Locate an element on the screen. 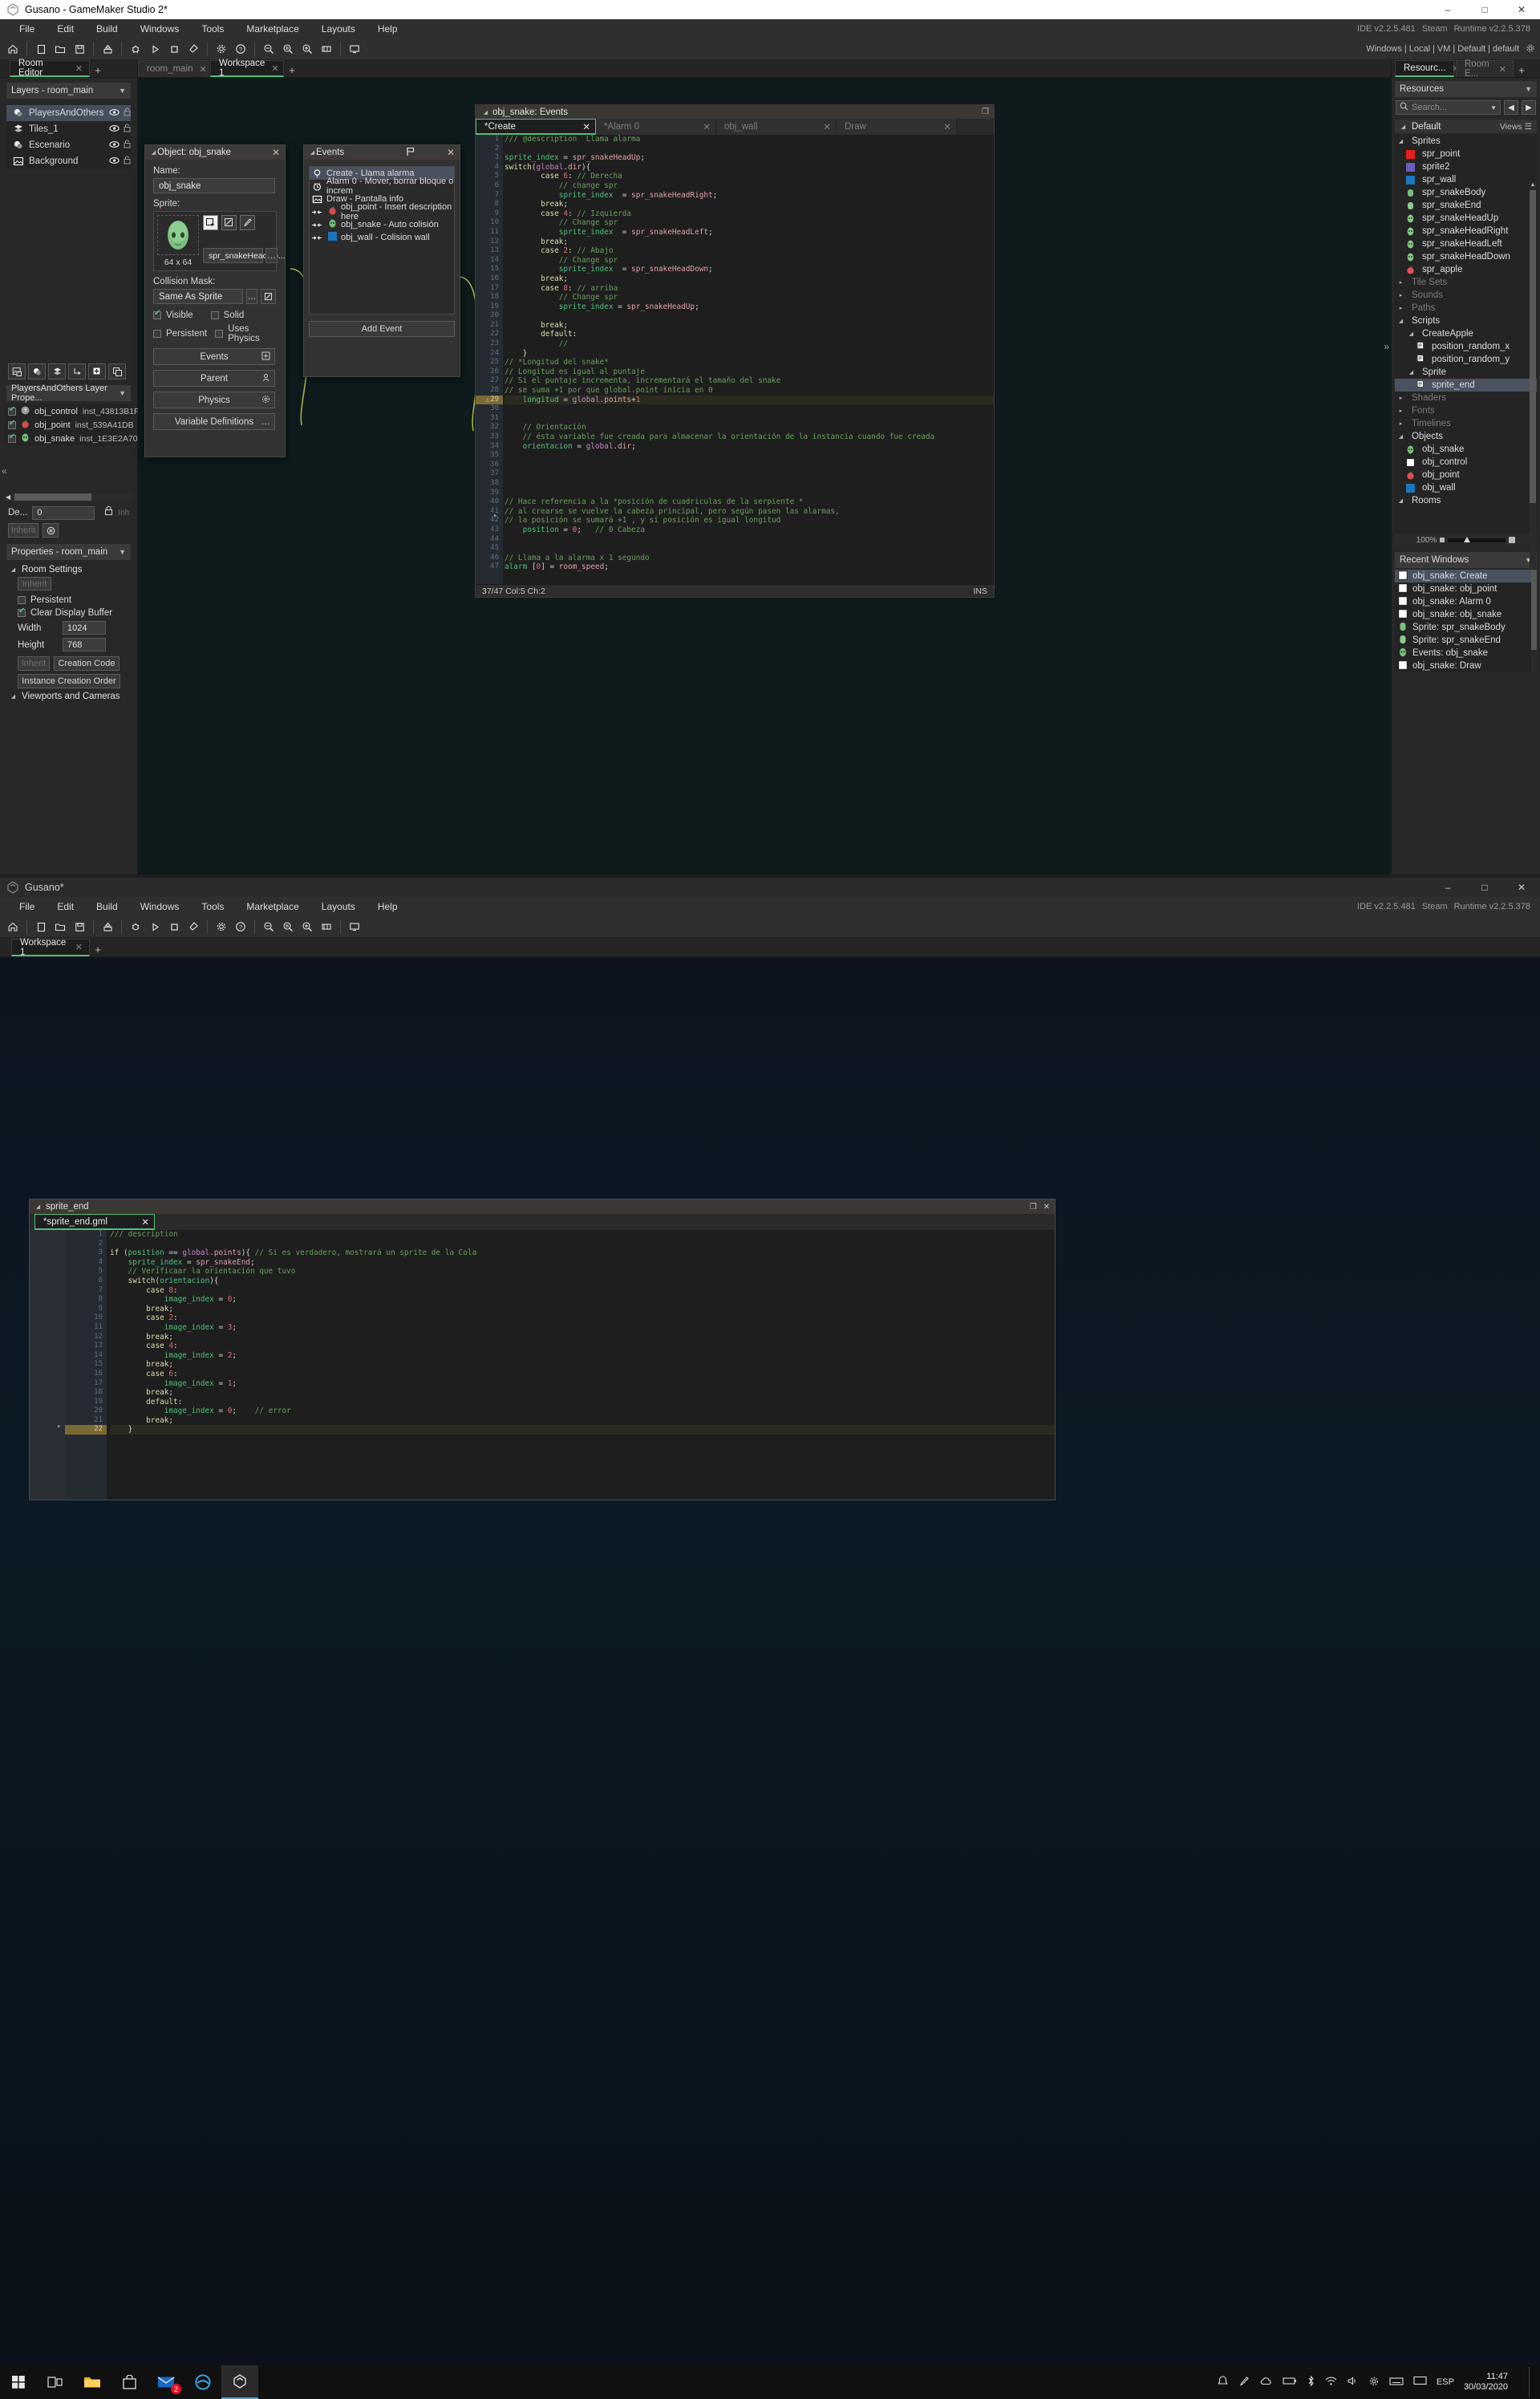 The image size is (1540, 2399). visible-checkbox is located at coordinates (157, 314).